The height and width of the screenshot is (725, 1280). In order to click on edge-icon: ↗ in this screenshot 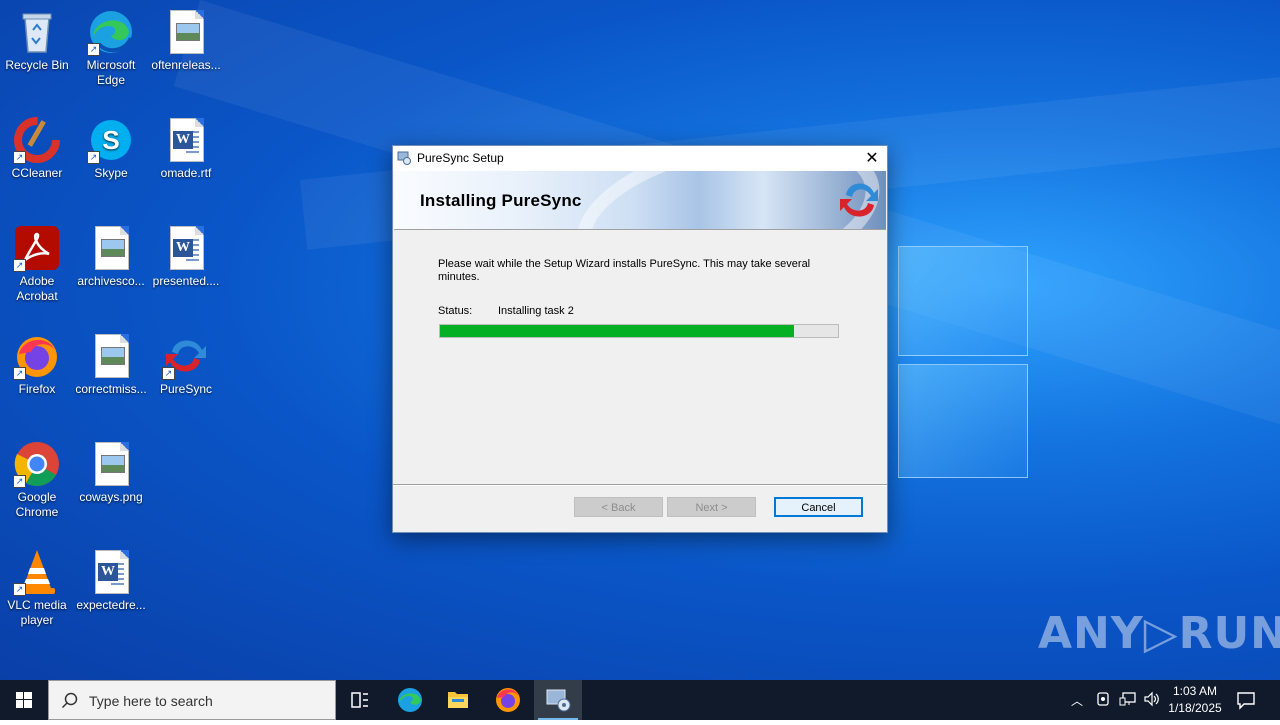, I will do `click(111, 32)`.